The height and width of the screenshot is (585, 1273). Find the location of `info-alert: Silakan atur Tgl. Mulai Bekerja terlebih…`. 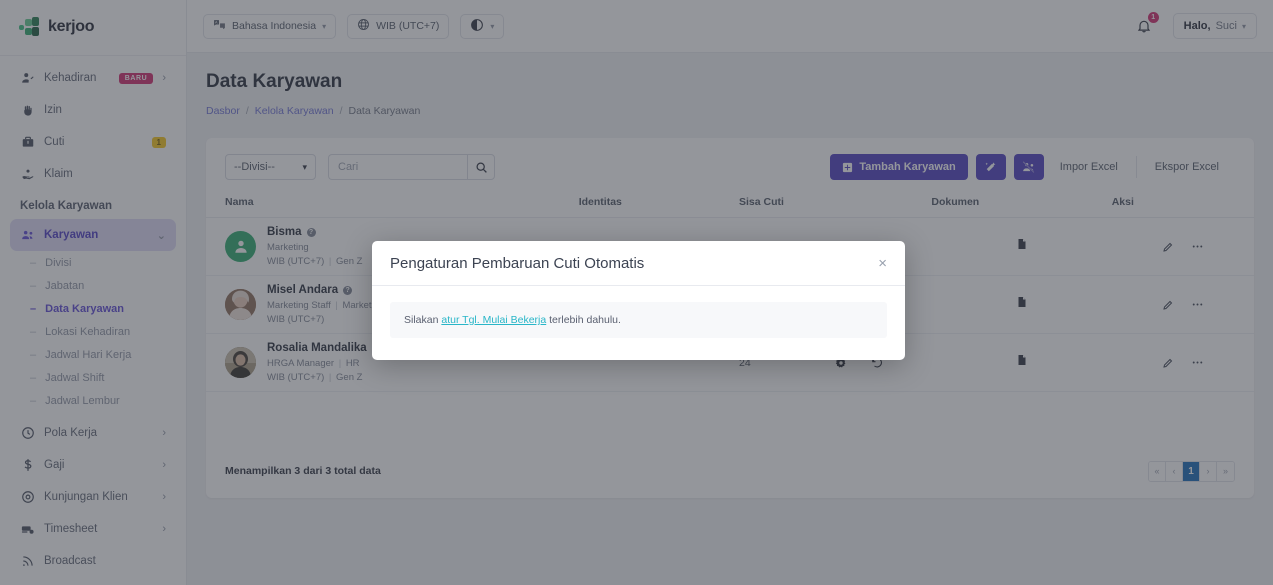

info-alert: Silakan atur Tgl. Mulai Bekerja terlebih… is located at coordinates (638, 320).